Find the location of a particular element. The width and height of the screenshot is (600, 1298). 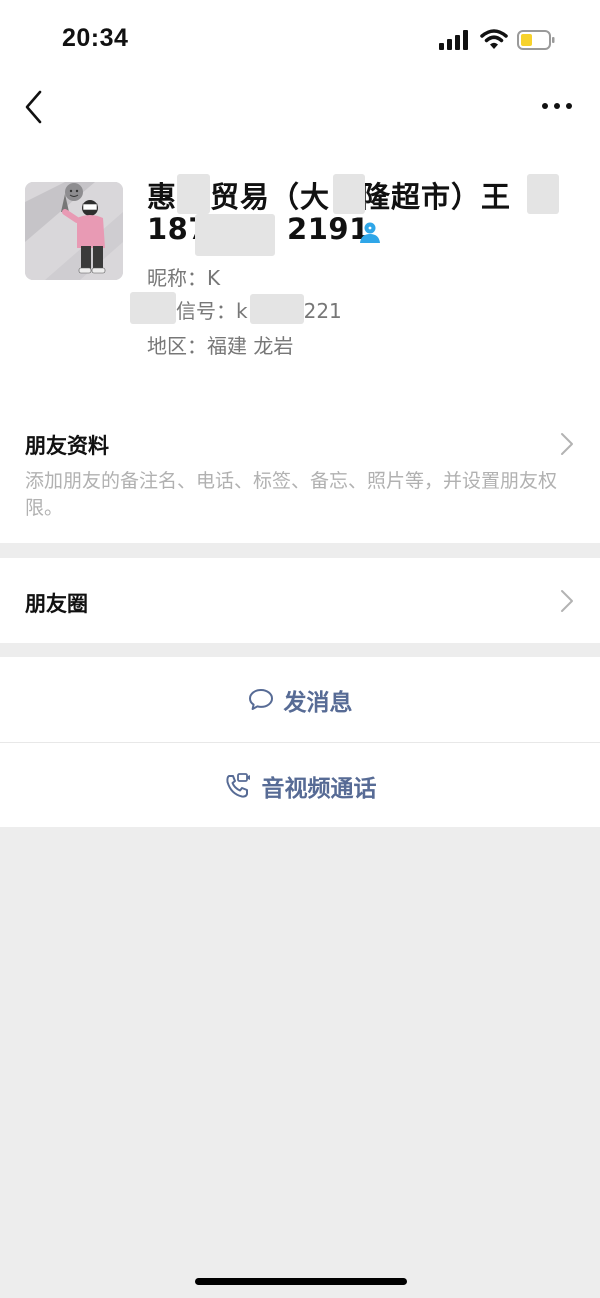

moments-row: 朋友圈 is located at coordinates (300, 600).